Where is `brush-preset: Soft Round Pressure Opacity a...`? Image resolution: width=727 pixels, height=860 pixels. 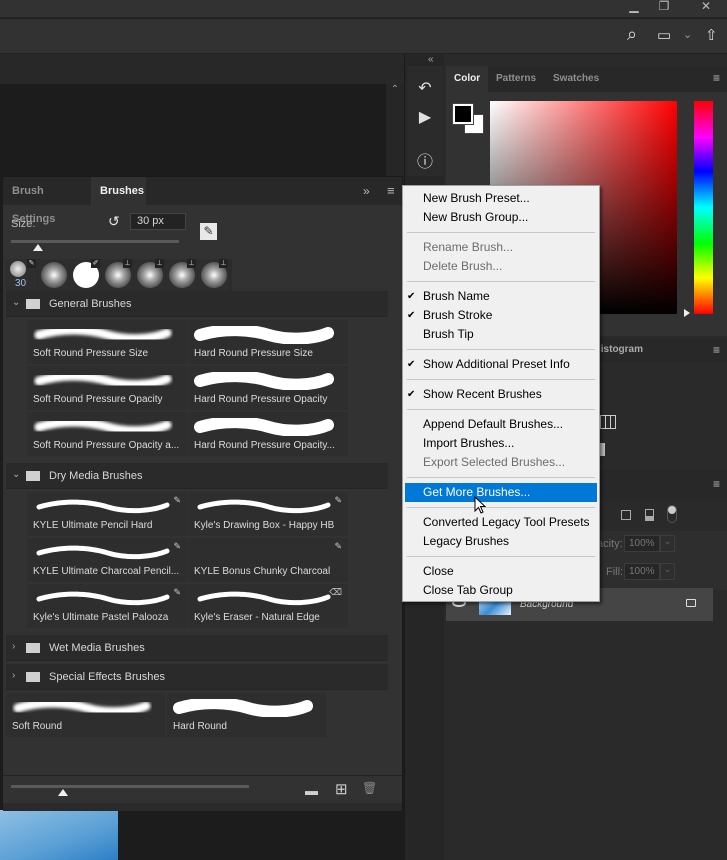
brush-preset: Soft Round Pressure Opacity a... is located at coordinates (107, 434).